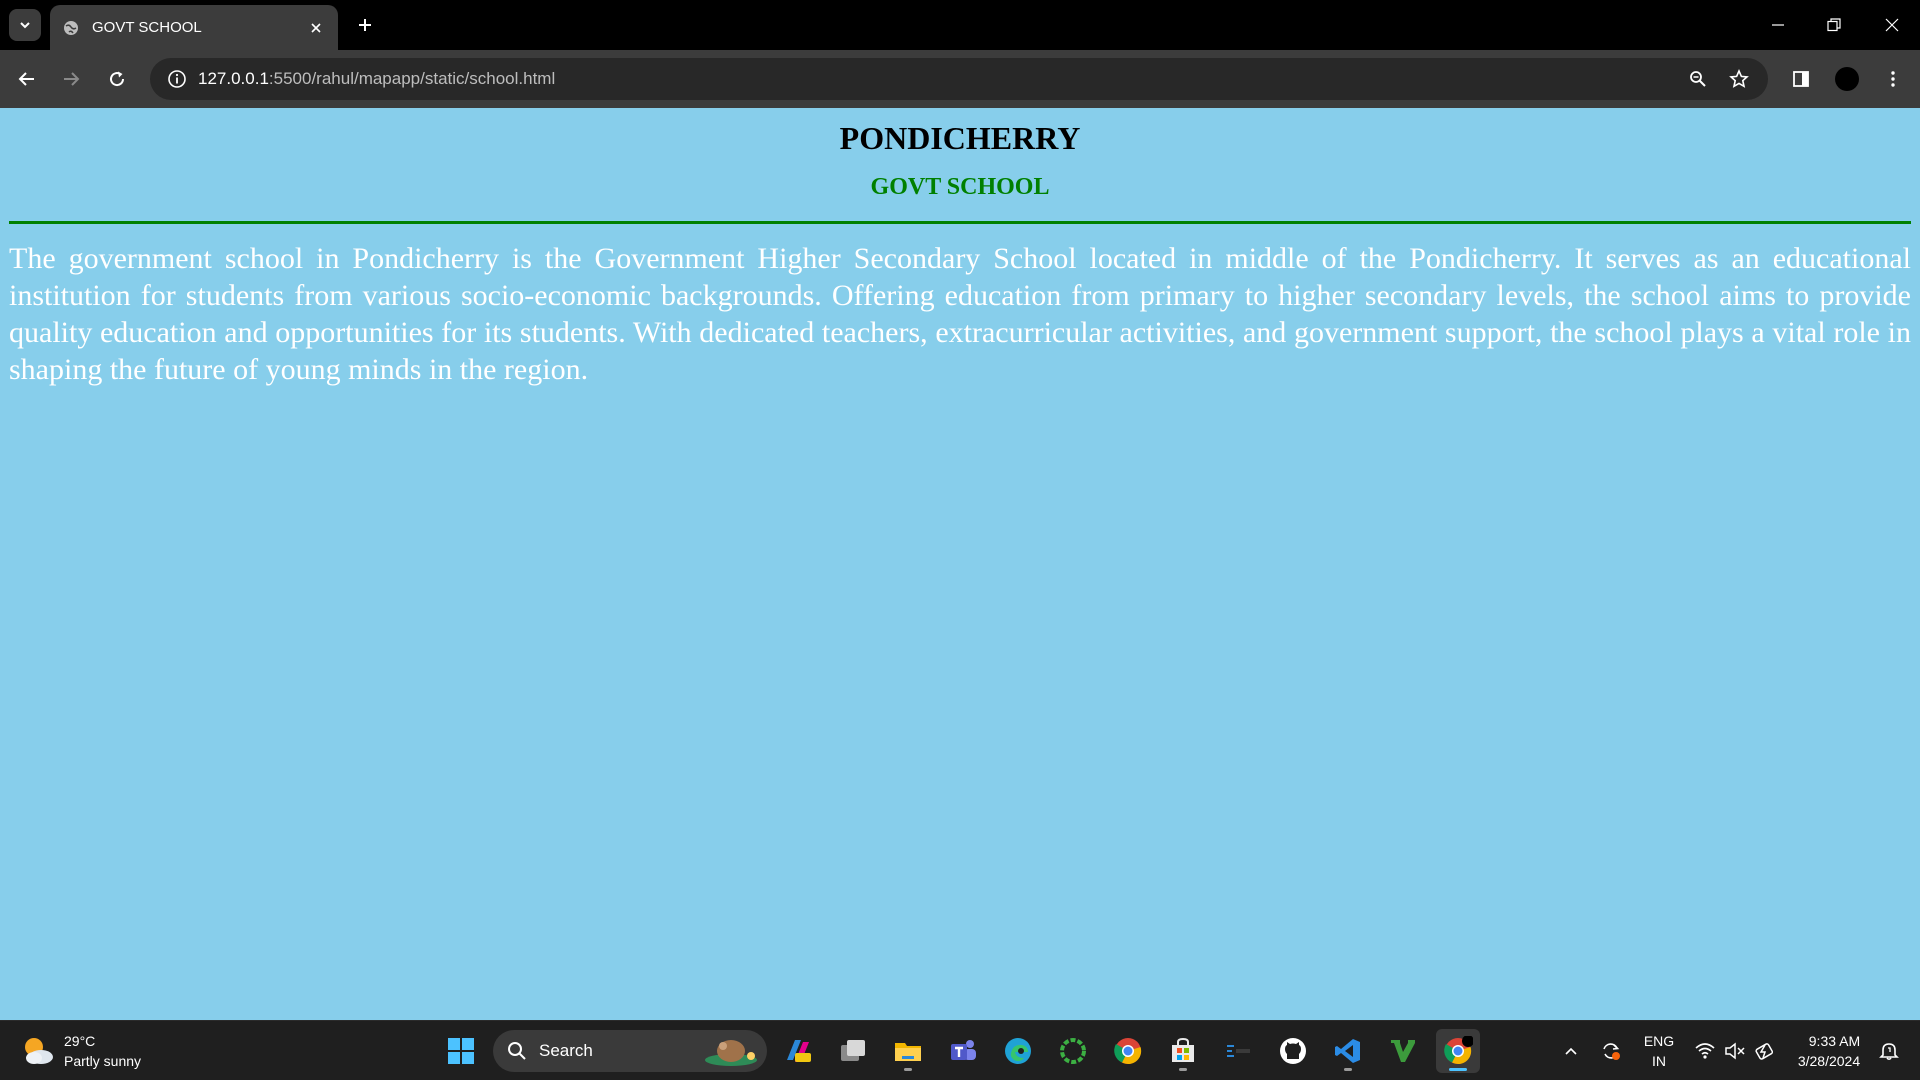 Image resolution: width=1920 pixels, height=1080 pixels. I want to click on weather-temperature: 29°C, so click(80, 1041).